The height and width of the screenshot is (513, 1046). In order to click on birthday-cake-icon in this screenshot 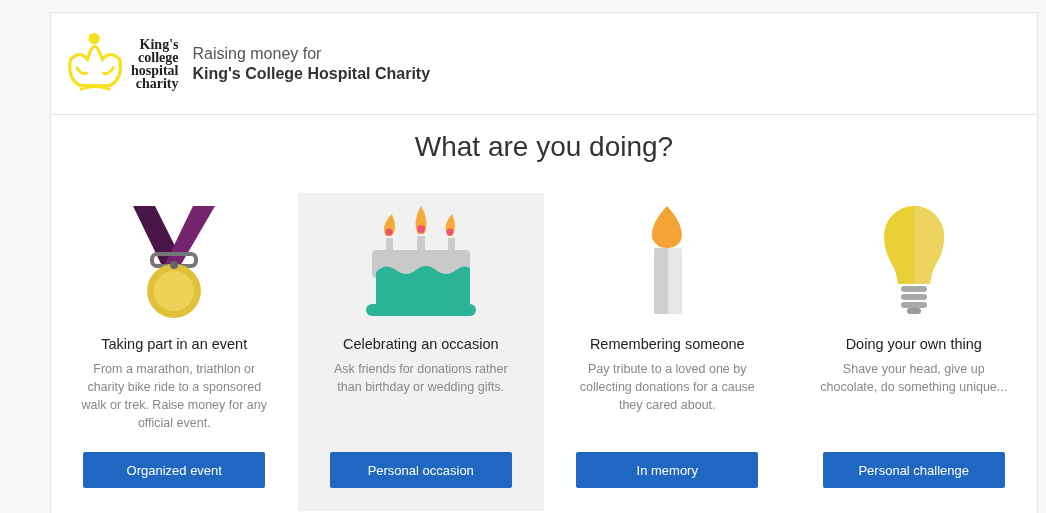, I will do `click(420, 262)`.